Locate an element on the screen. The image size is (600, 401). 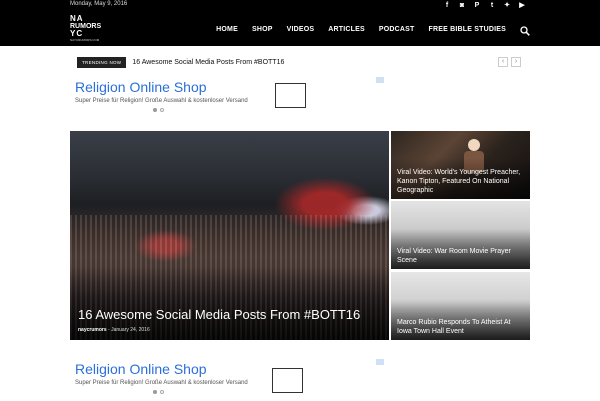
logo-line-3: YC is located at coordinates (77, 33).